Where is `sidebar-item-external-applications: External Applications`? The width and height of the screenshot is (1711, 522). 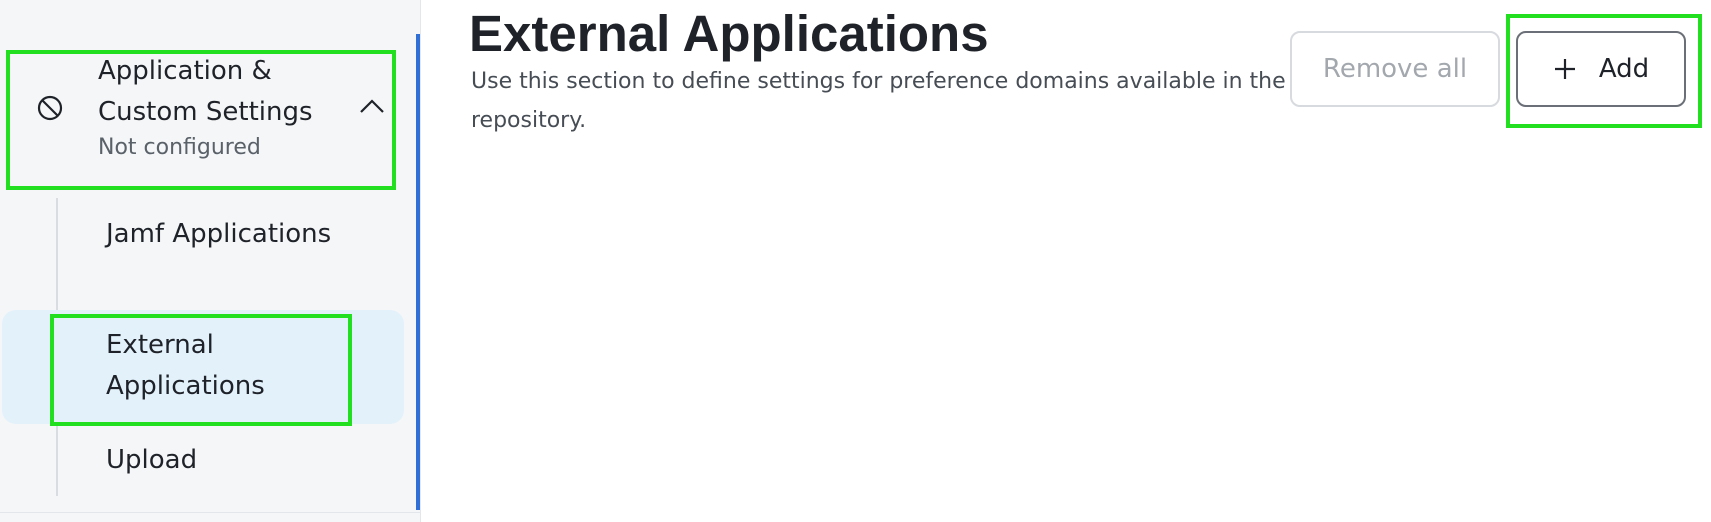
sidebar-item-external-applications: External Applications is located at coordinates (203, 367).